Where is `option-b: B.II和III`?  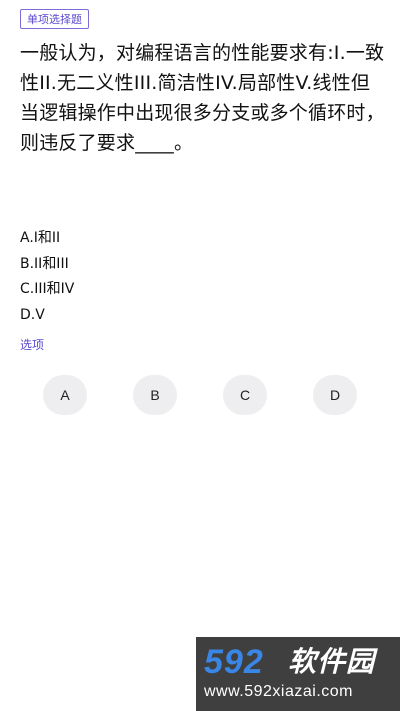 option-b: B.II和III is located at coordinates (44, 263).